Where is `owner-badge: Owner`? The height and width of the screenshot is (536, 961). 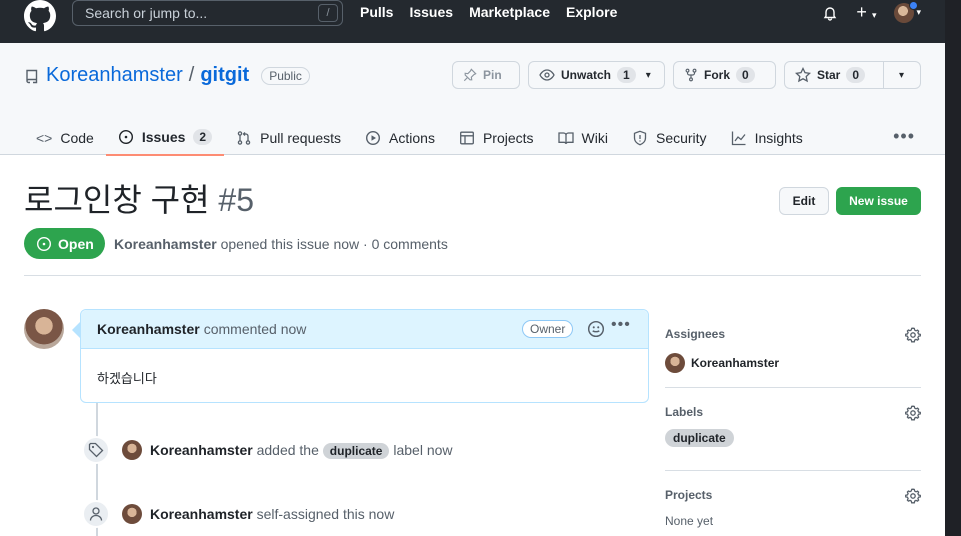
owner-badge: Owner is located at coordinates (548, 329).